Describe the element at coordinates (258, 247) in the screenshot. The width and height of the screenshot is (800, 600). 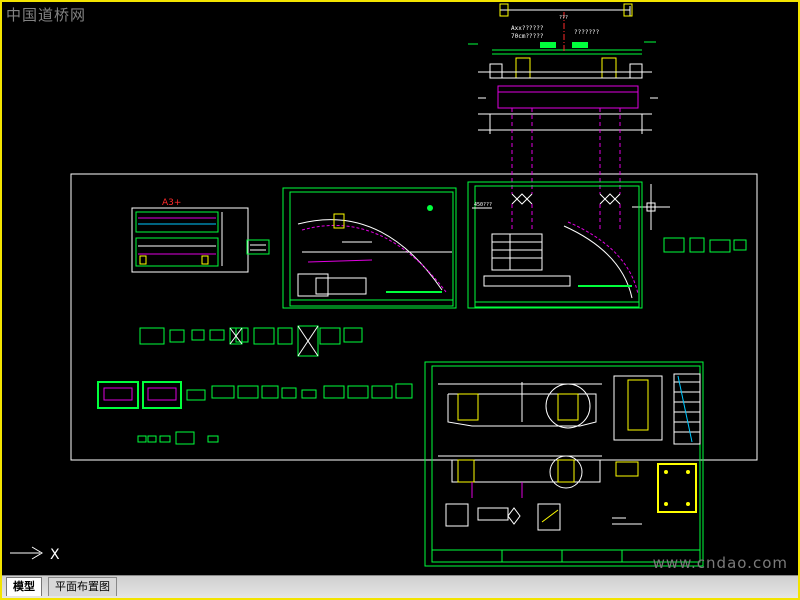
I see `legend-box` at that location.